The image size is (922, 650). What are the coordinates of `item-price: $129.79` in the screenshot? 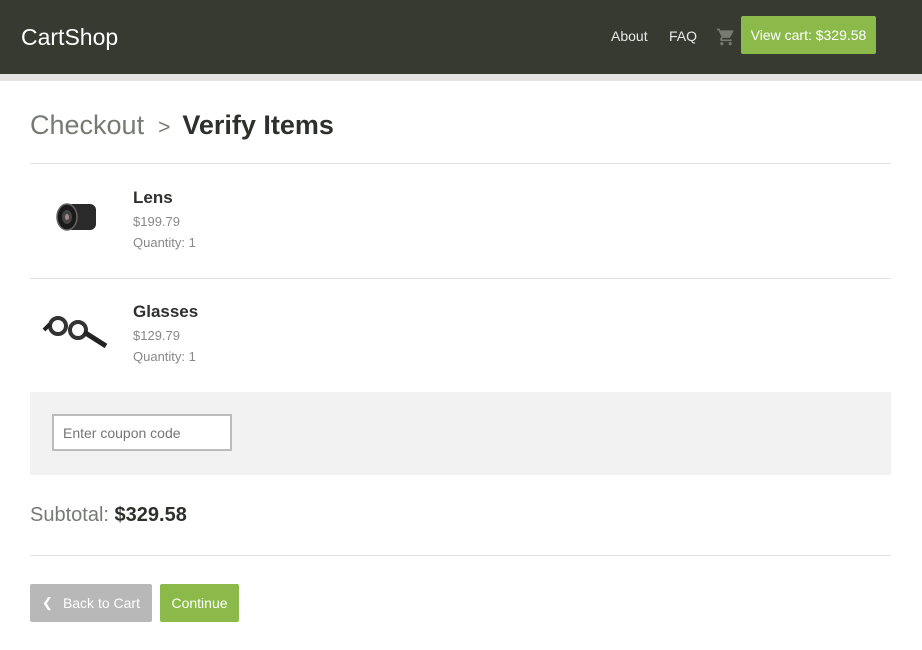 It's located at (156, 335).